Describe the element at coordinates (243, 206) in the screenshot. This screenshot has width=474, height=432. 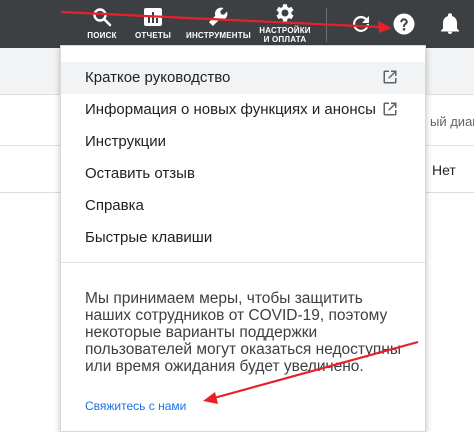
I see `menu-item-help: Справка` at that location.